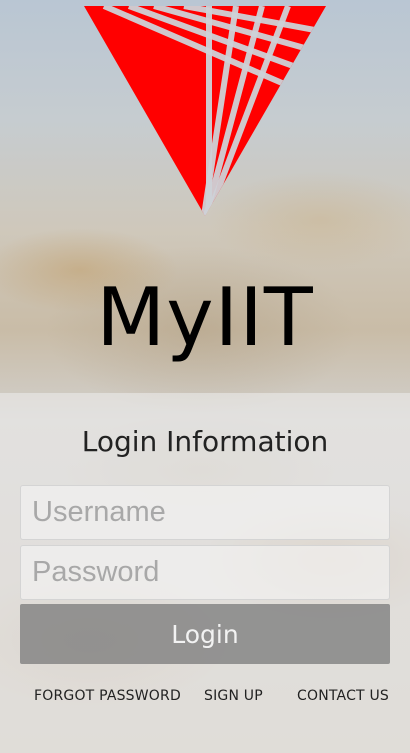 This screenshot has width=410, height=753. Describe the element at coordinates (343, 696) in the screenshot. I see `contact-us-link: CONTACT US` at that location.